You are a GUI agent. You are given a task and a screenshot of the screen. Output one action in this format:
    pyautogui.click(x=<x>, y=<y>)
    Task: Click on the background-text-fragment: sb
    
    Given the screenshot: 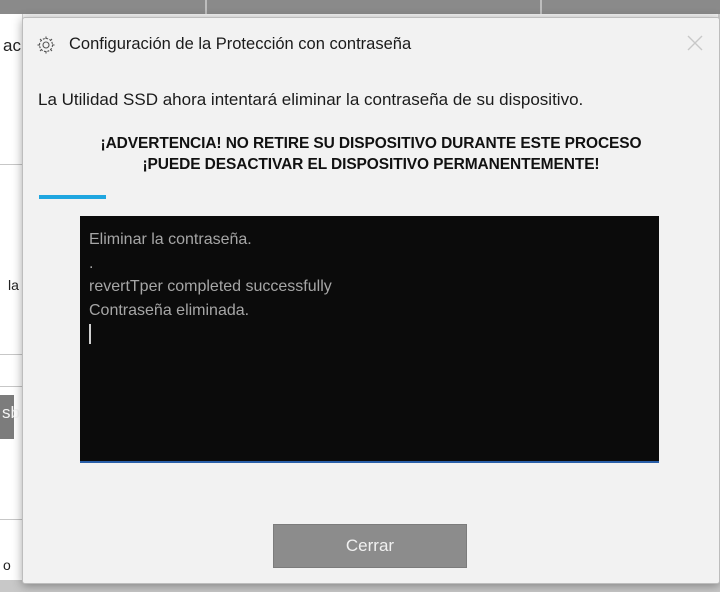 What is the action you would take?
    pyautogui.click(x=11, y=412)
    